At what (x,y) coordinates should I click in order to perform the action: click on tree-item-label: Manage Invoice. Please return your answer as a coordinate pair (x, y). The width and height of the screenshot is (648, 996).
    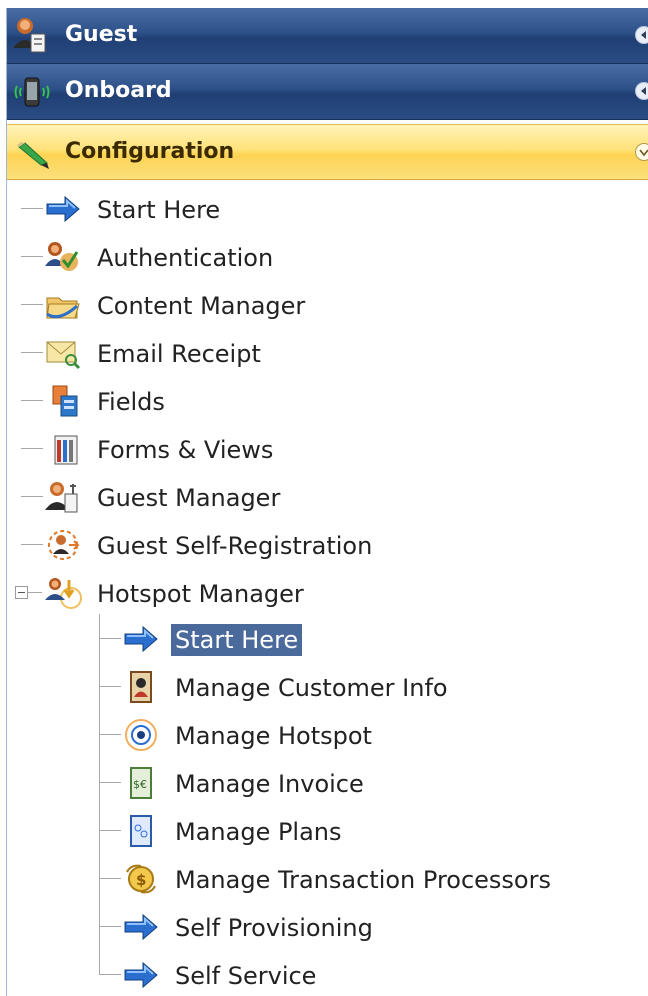
    Looking at the image, I should click on (269, 784).